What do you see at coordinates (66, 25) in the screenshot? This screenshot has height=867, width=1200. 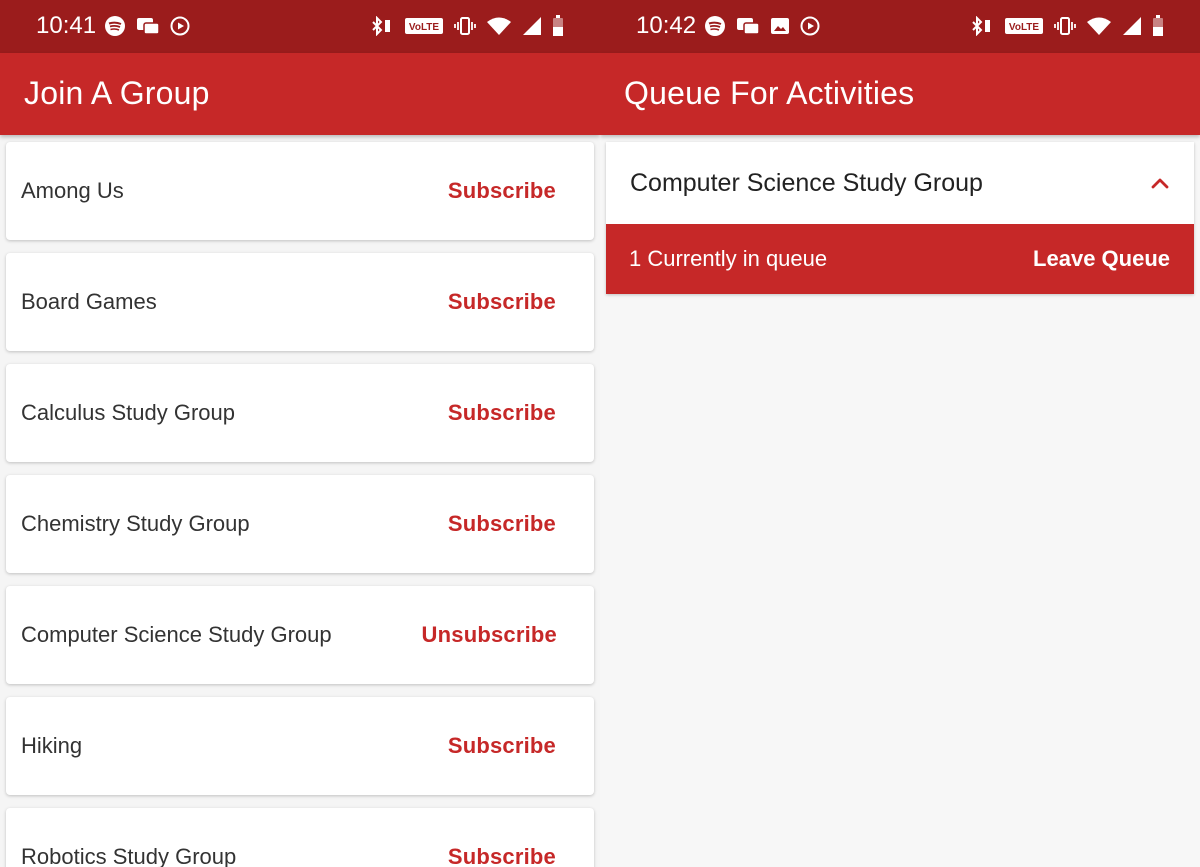 I see `status-time: 10:41` at bounding box center [66, 25].